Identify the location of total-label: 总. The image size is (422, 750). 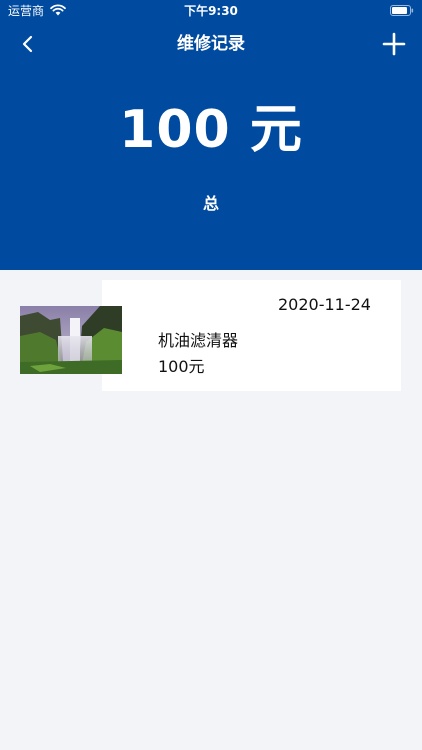
(210, 203).